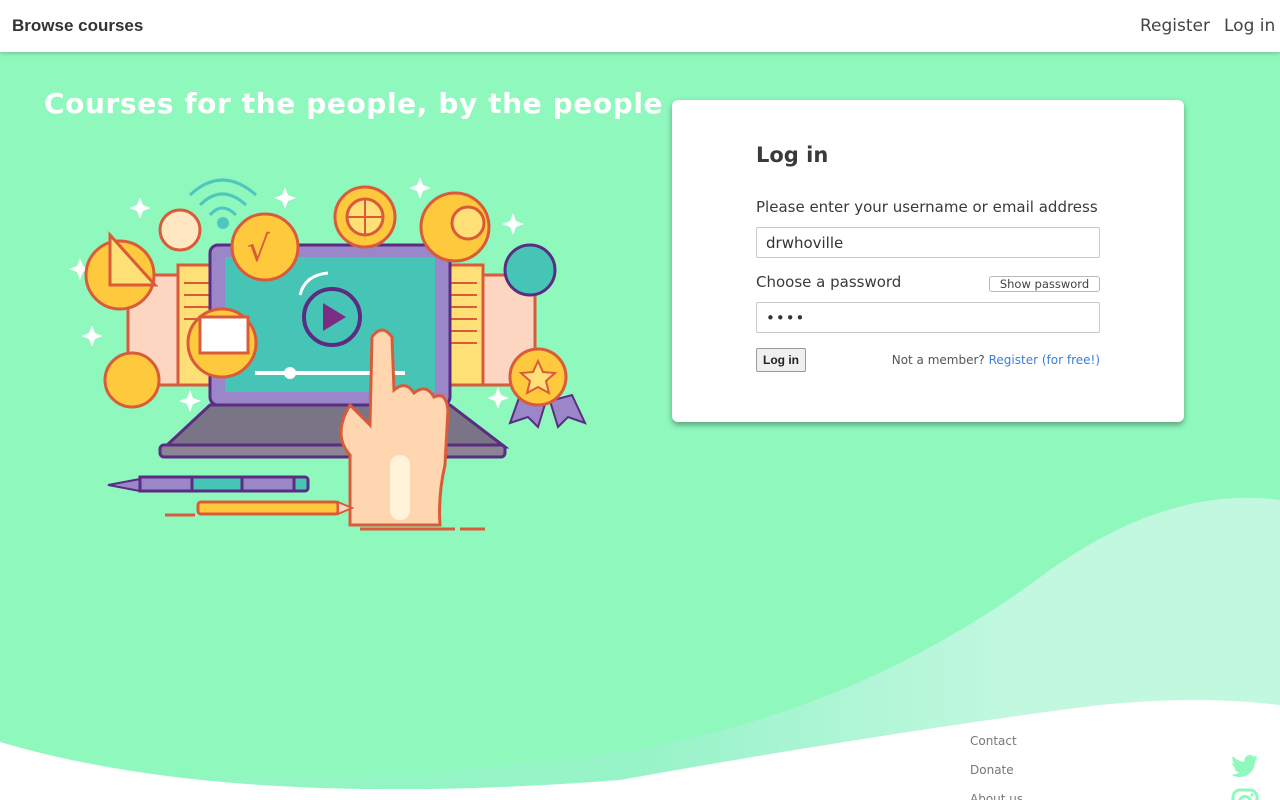  What do you see at coordinates (938, 360) in the screenshot?
I see `not-member-text: Not a member?` at bounding box center [938, 360].